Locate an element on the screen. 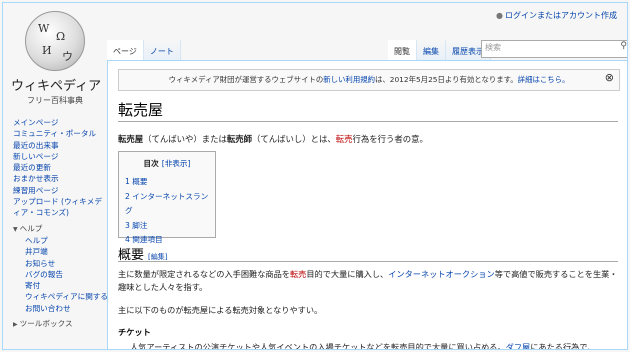 The height and width of the screenshot is (352, 630). internet-auction-link: インターネットオークション is located at coordinates (441, 274).